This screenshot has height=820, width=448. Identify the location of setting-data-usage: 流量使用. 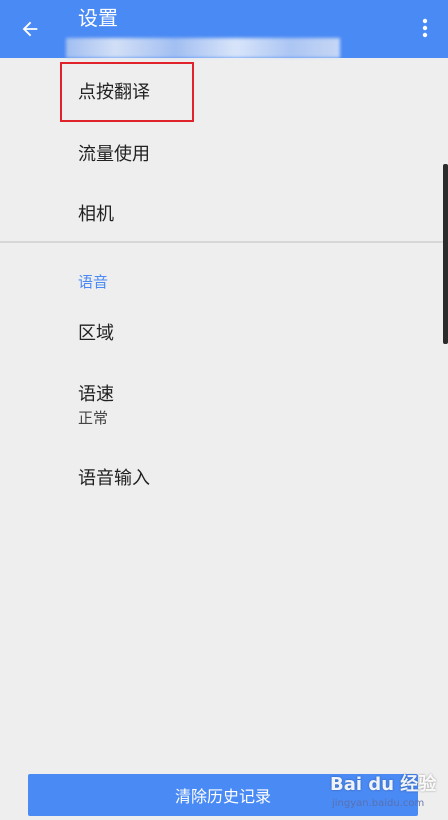
(224, 152).